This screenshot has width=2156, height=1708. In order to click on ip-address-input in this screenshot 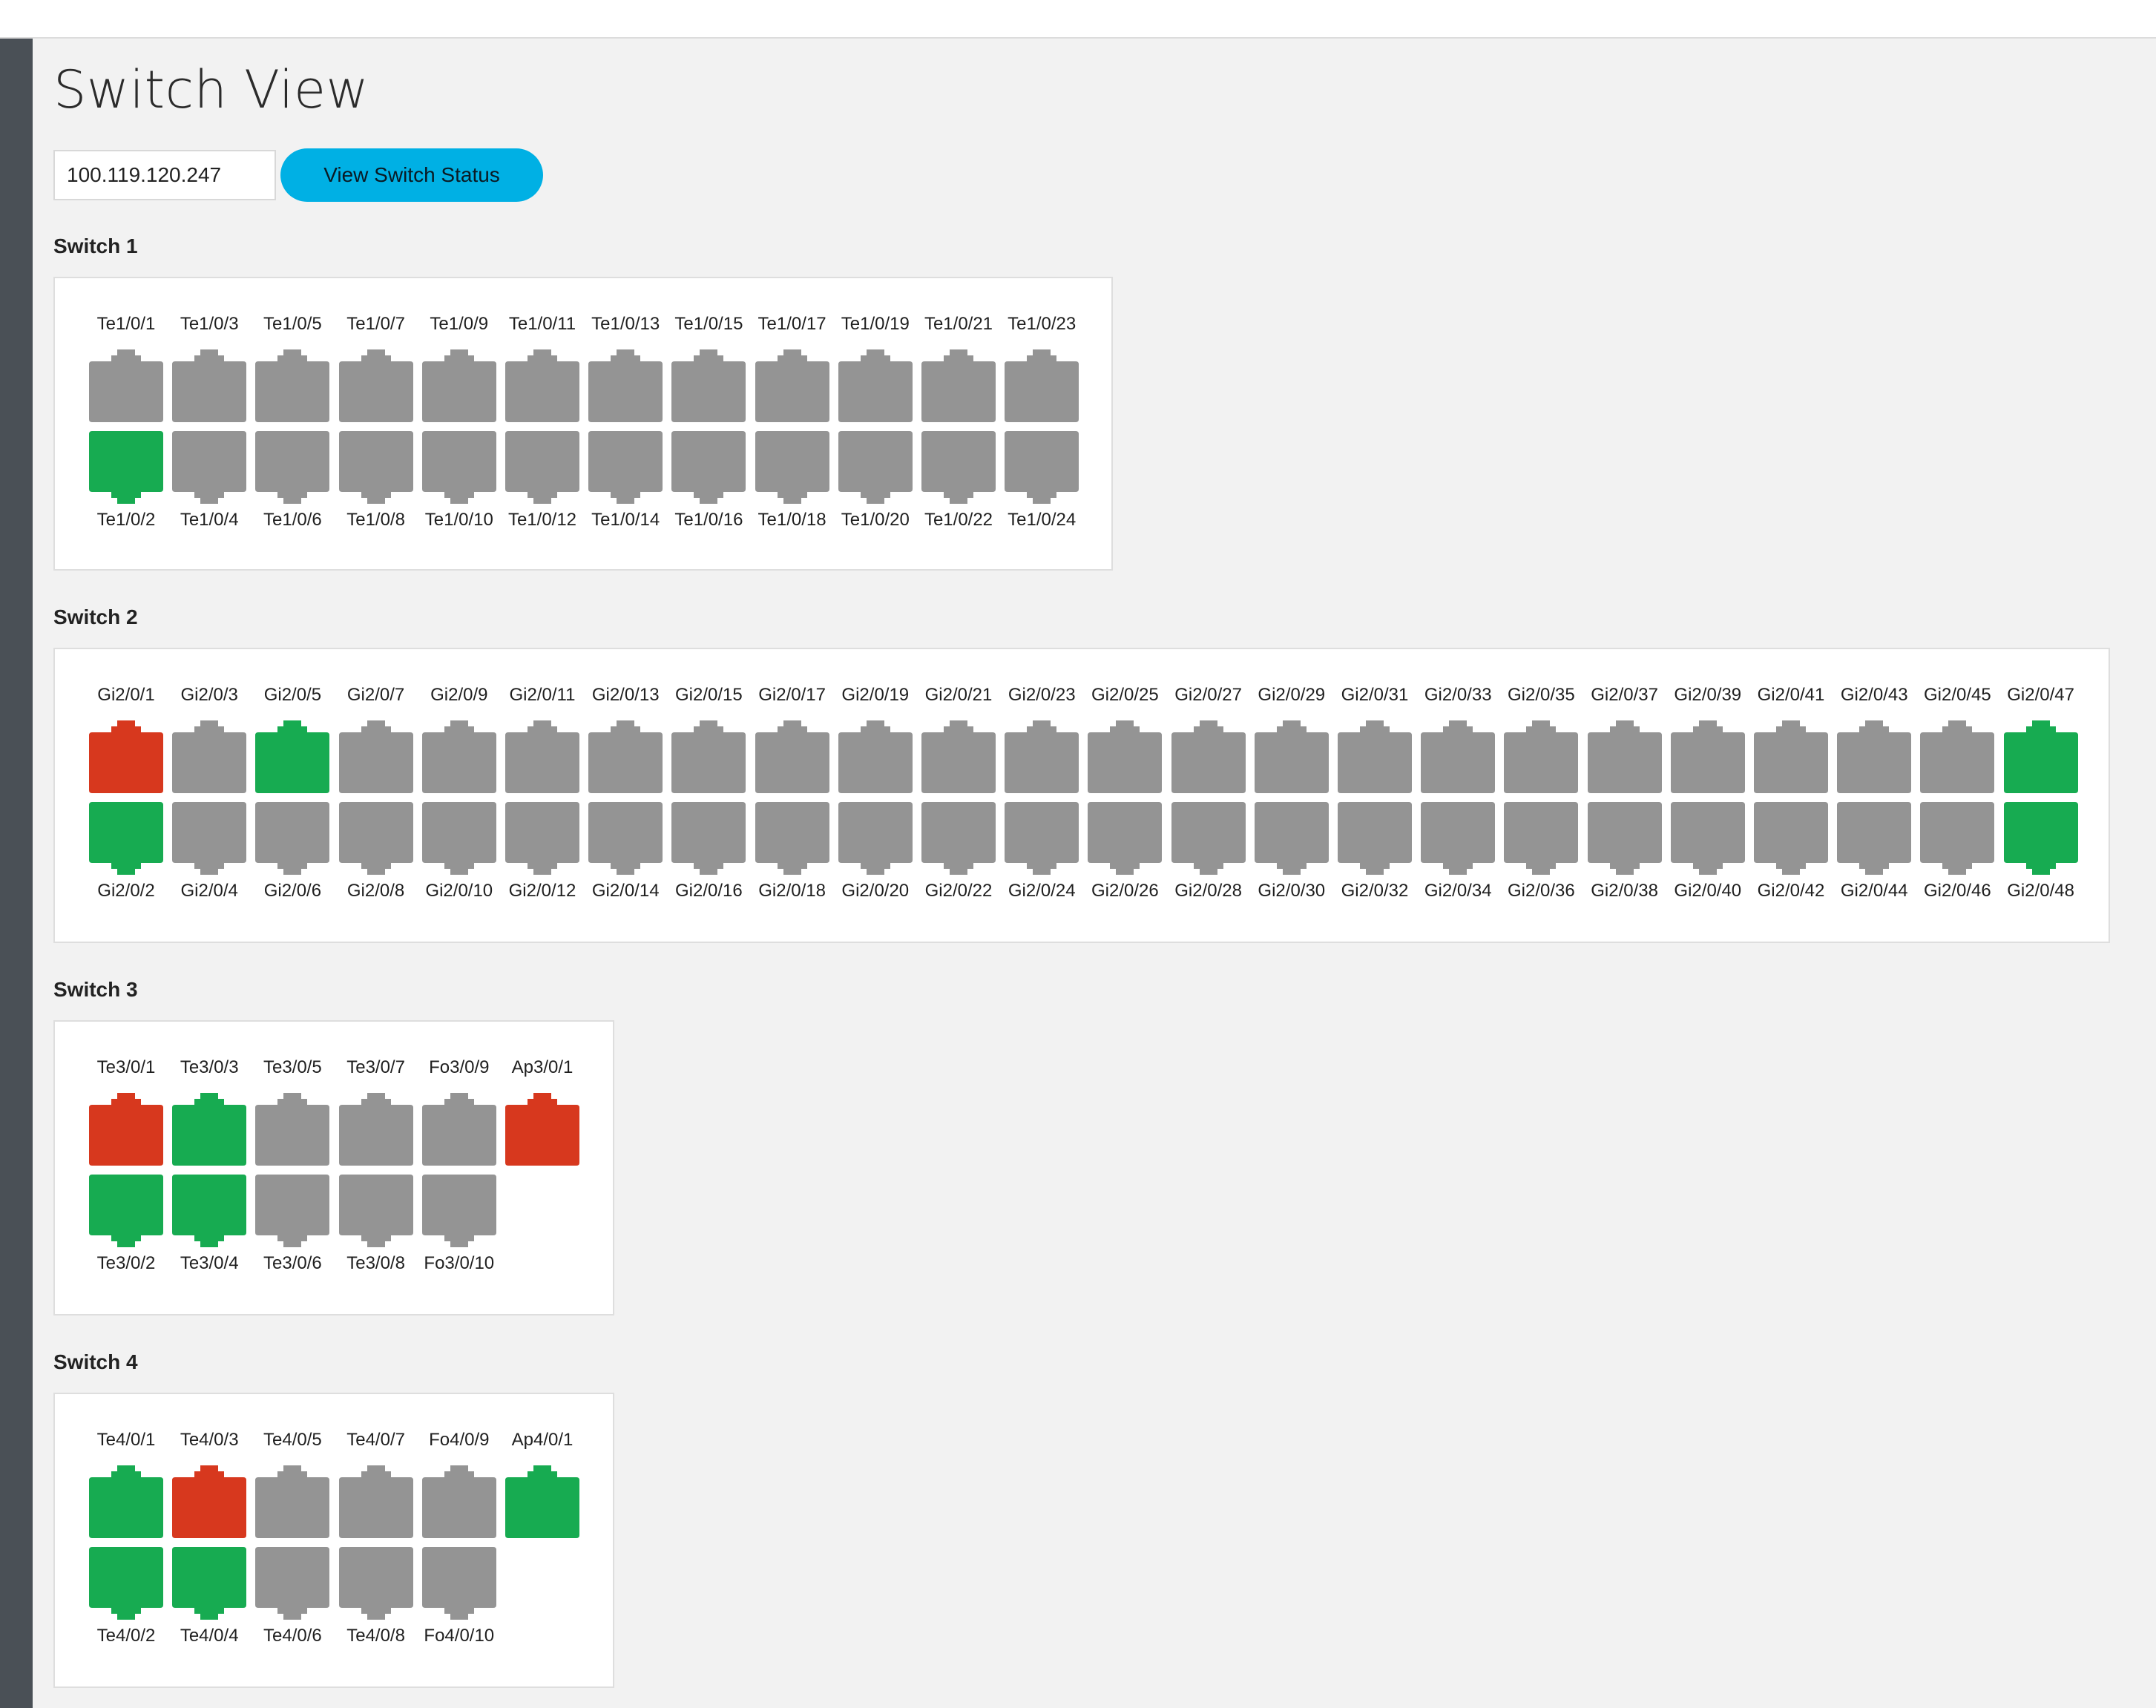, I will do `click(164, 175)`.